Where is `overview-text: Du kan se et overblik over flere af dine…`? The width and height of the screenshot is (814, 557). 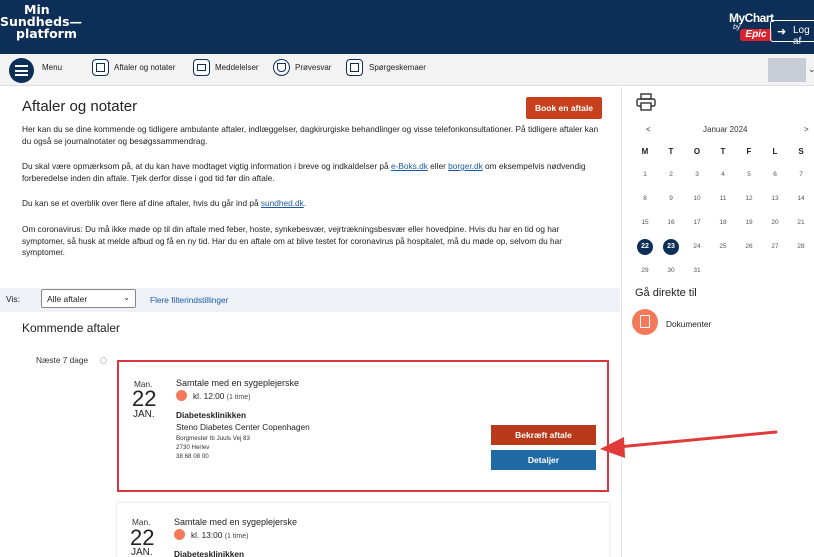
overview-text: Du kan se et overblik over flere af dine… is located at coordinates (164, 203).